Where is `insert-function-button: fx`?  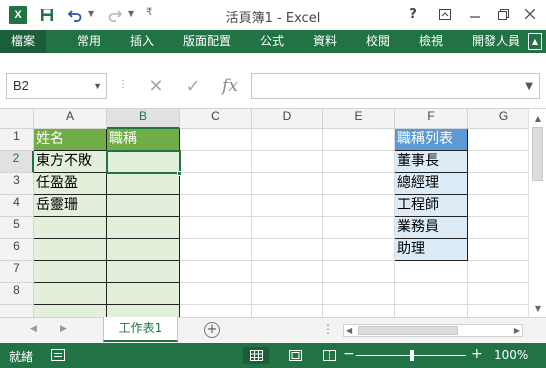
insert-function-button: fx is located at coordinates (230, 86).